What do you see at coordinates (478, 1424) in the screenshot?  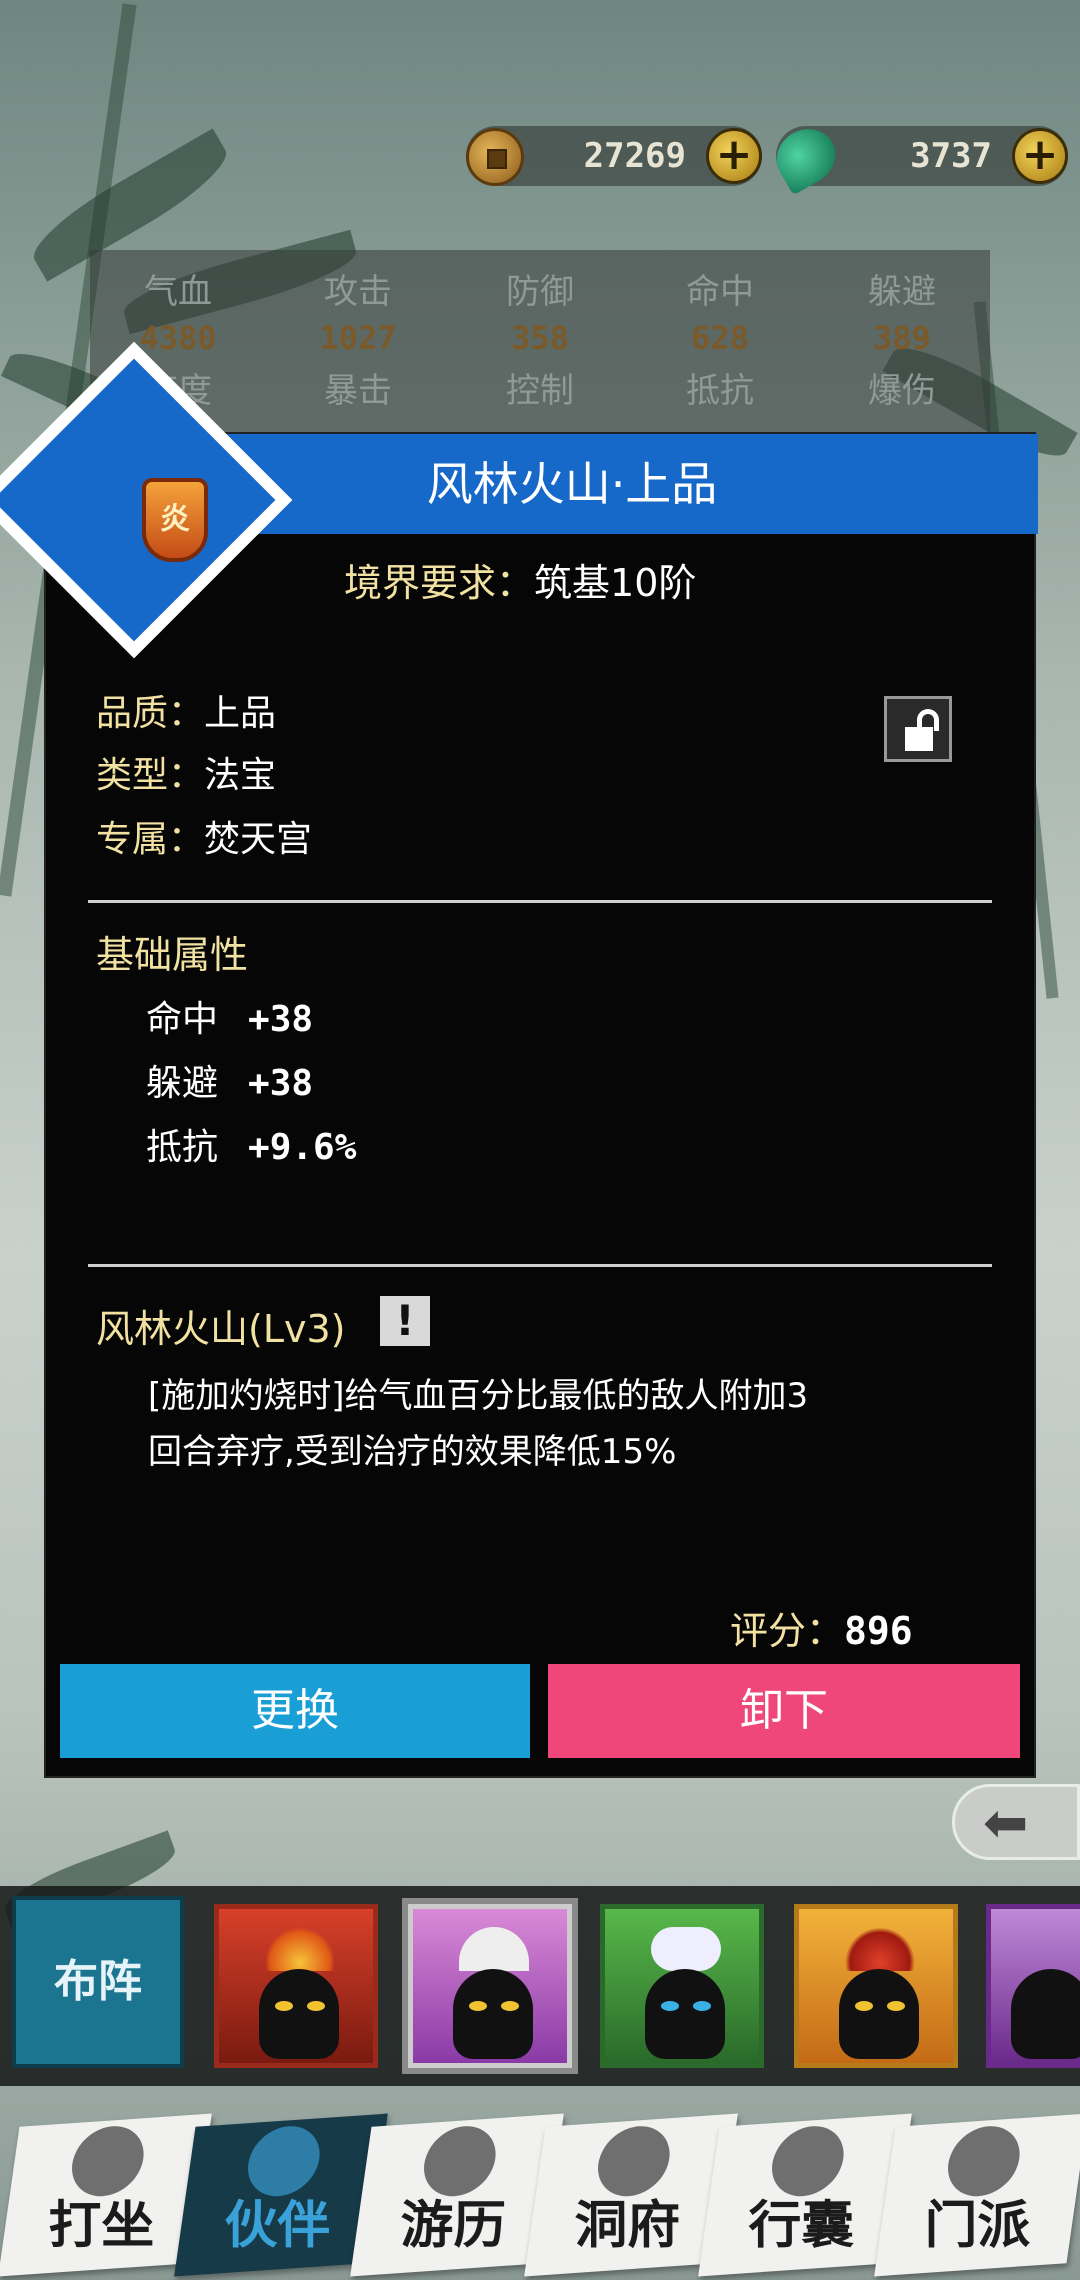 I see `skill-description: [施加灼烧时]给气血百分比最低的敌人附加3 回合弃疗,受到治疗的效果降低15%` at bounding box center [478, 1424].